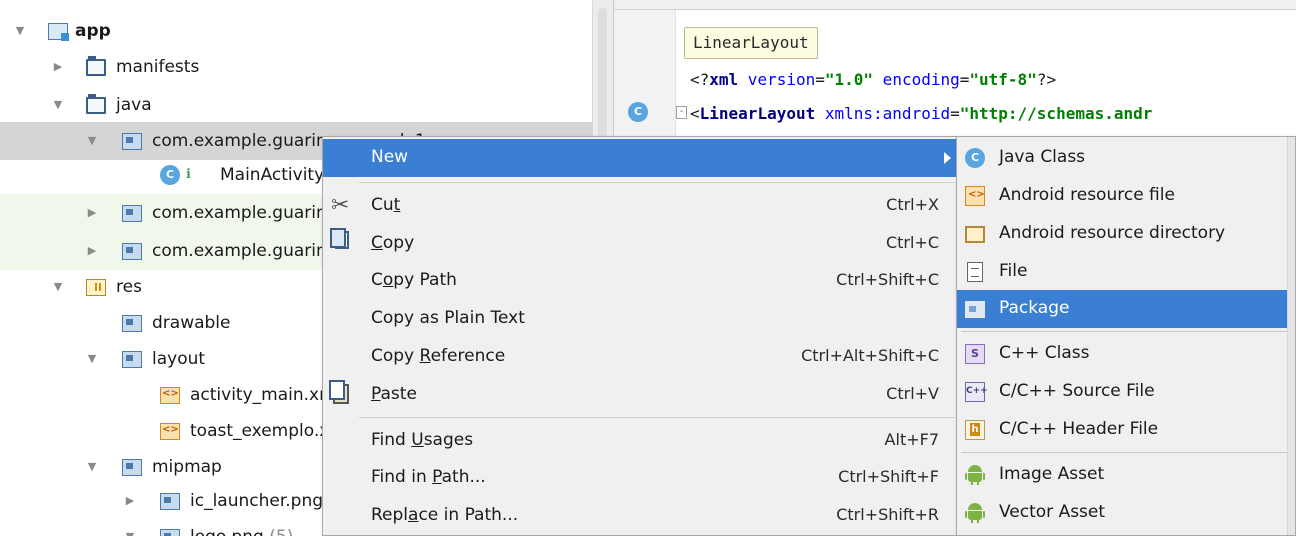 This screenshot has height=536, width=1296. I want to click on fold-marker-icon: -, so click(681, 112).